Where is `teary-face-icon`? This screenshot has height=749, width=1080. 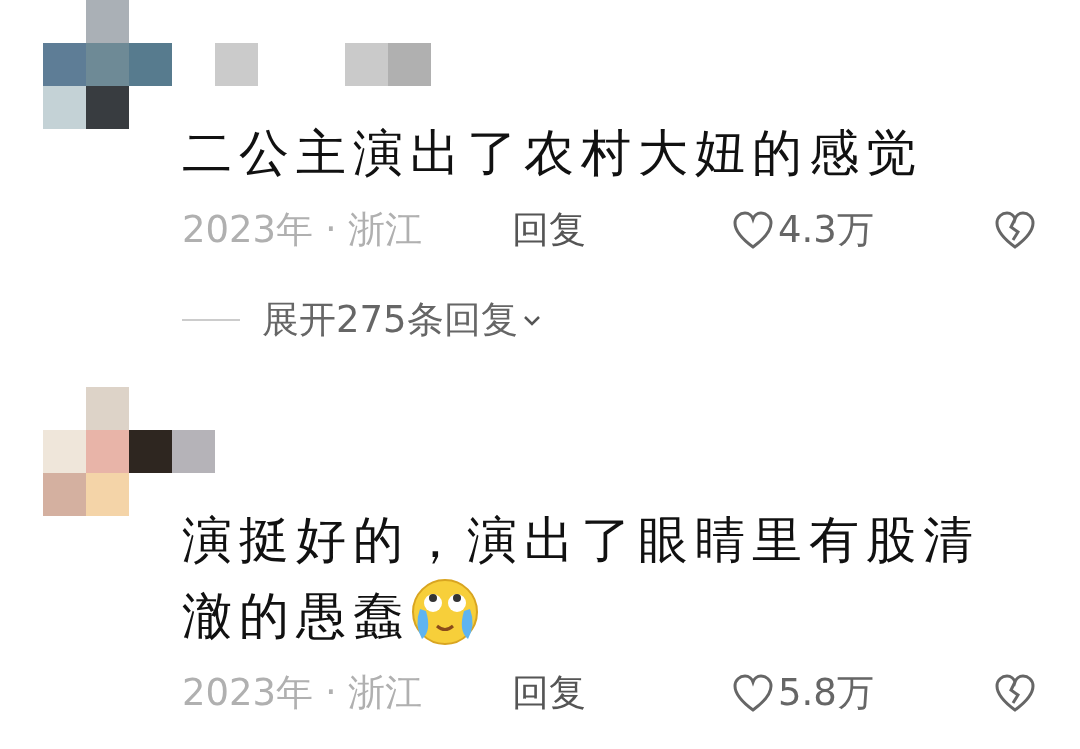 teary-face-icon is located at coordinates (445, 612).